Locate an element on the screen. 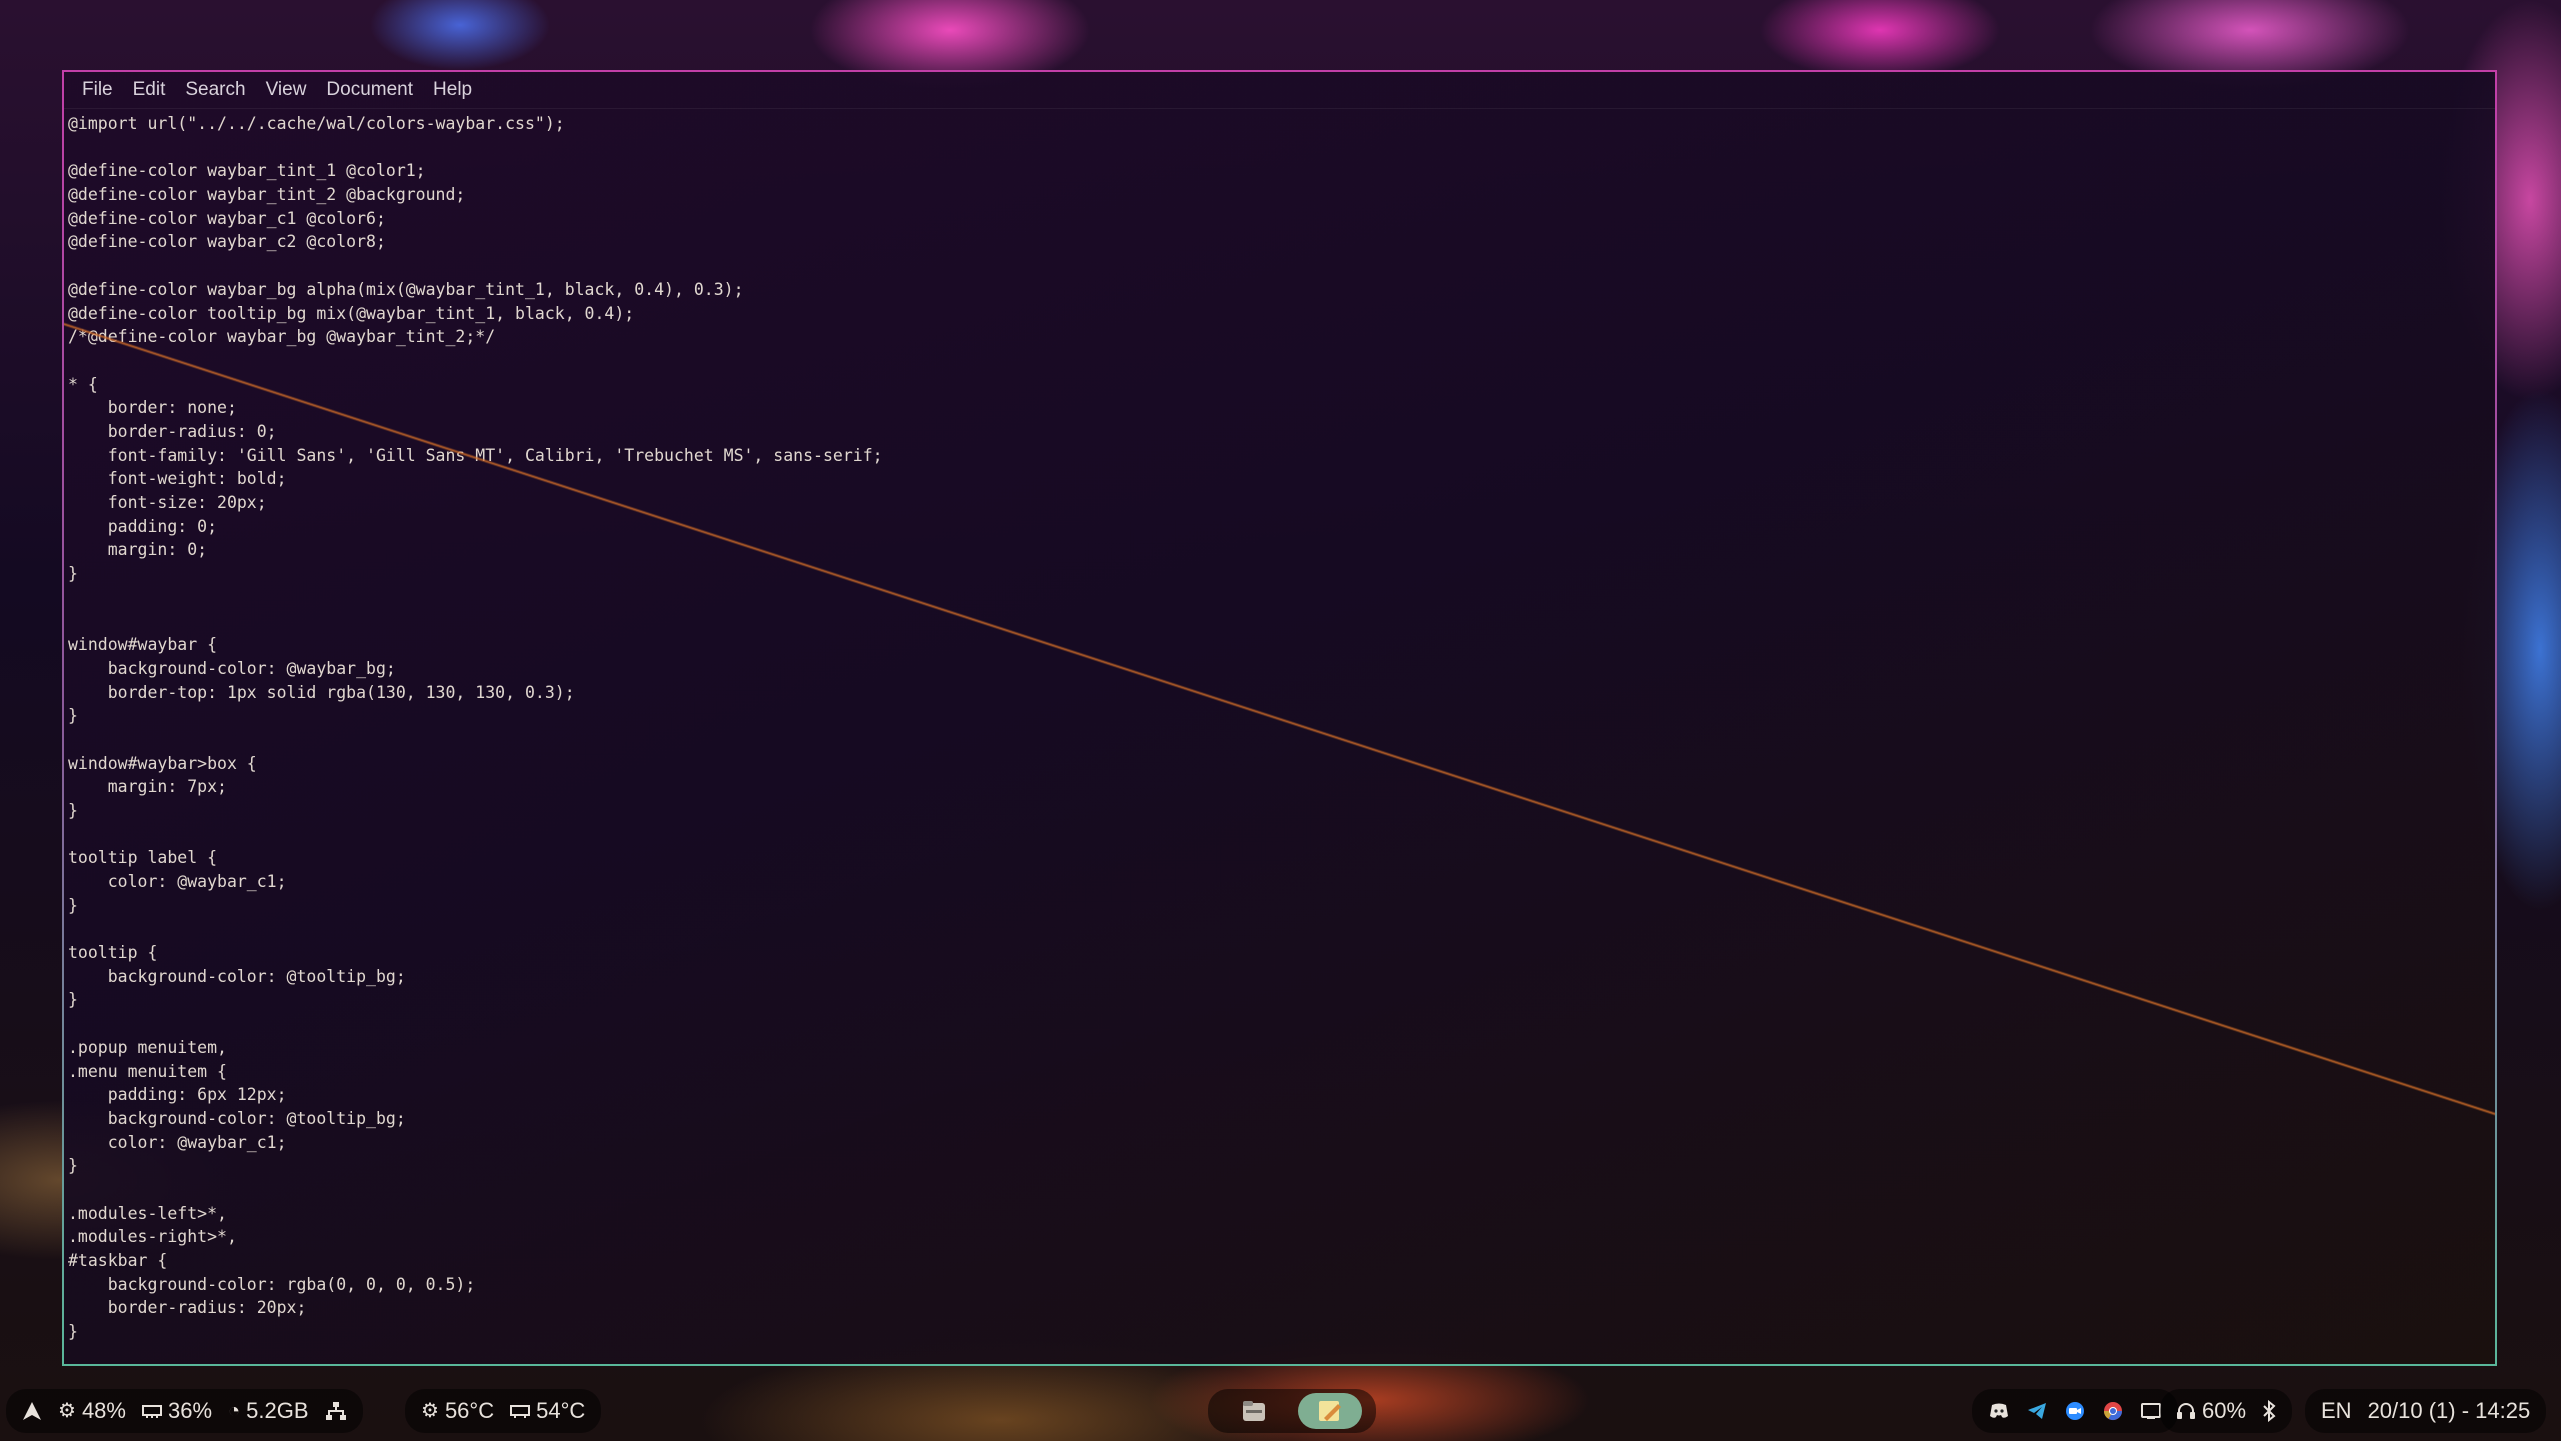  memory-module: 36% is located at coordinates (177, 1410).